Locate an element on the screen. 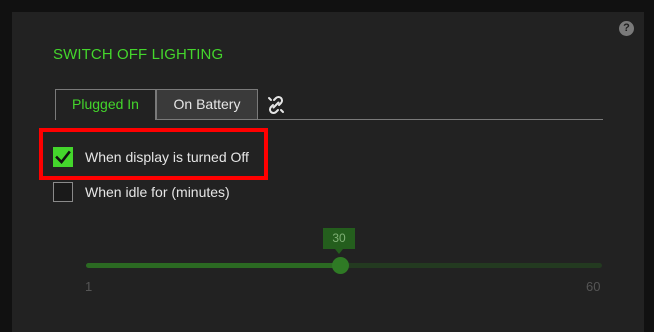 Image resolution: width=654 pixels, height=332 pixels. checkmark-icon is located at coordinates (63, 157).